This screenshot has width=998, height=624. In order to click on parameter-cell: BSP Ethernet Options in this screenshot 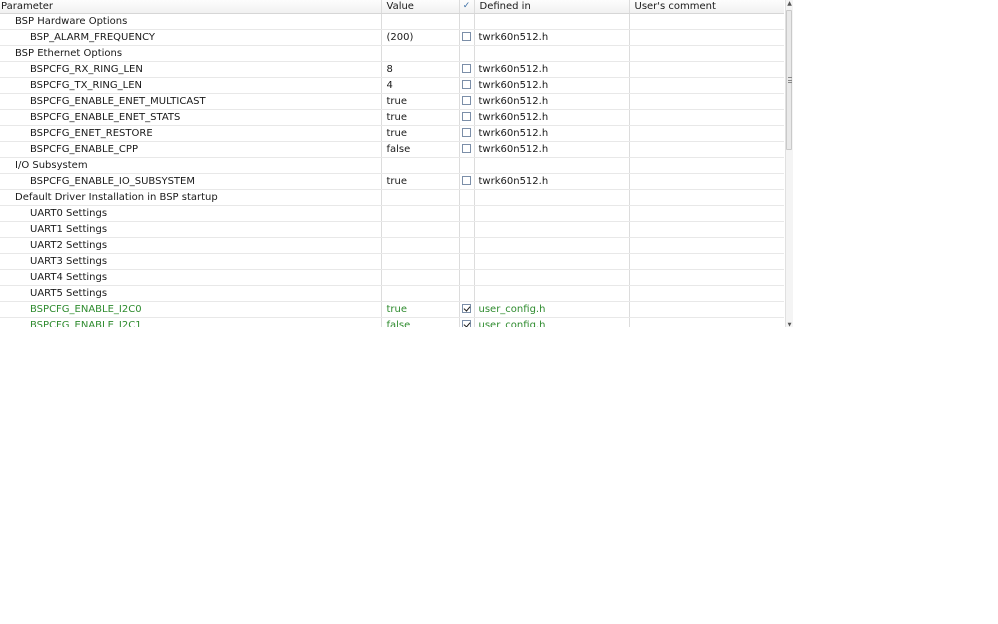, I will do `click(191, 53)`.